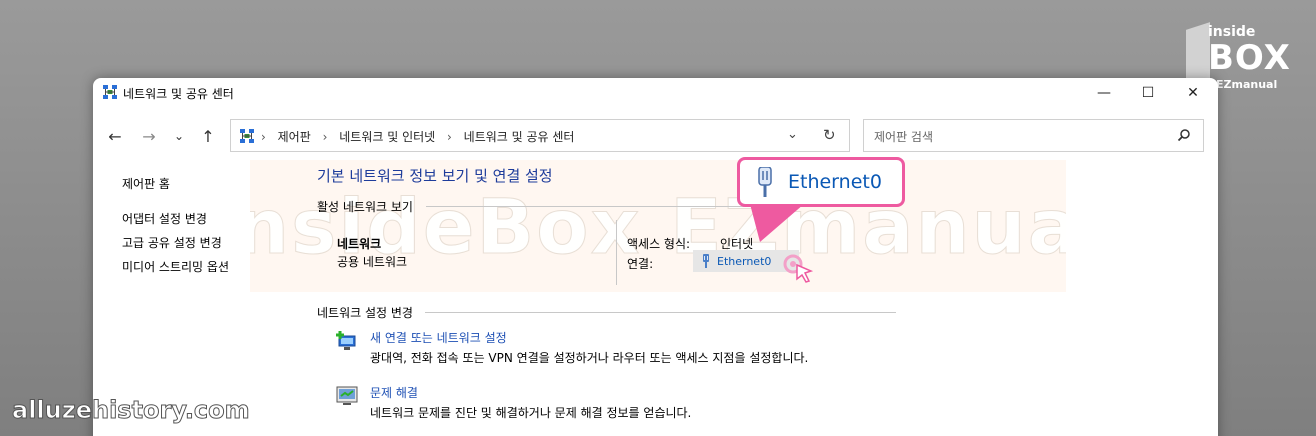 Image resolution: width=1316 pixels, height=436 pixels. Describe the element at coordinates (640, 264) in the screenshot. I see `connection-label: 연결:` at that location.